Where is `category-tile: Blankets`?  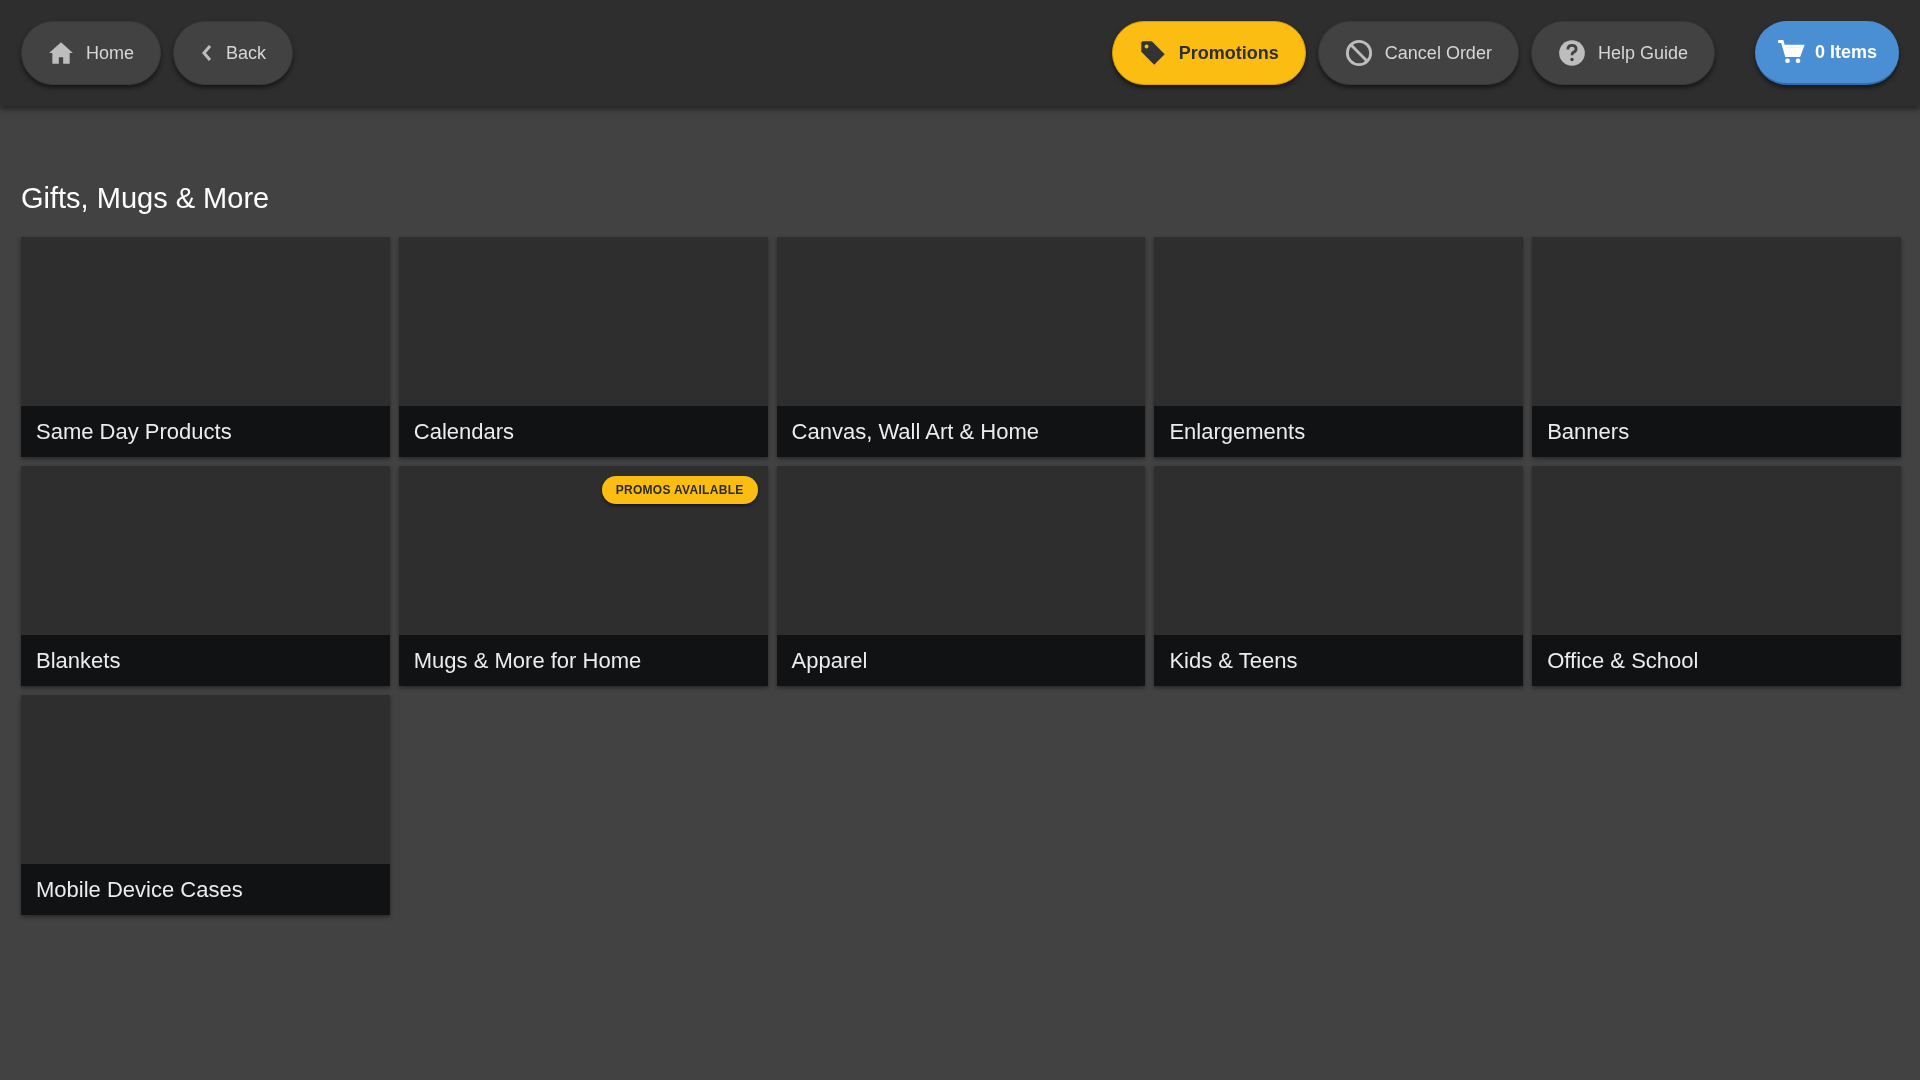
category-tile: Blankets is located at coordinates (205, 576).